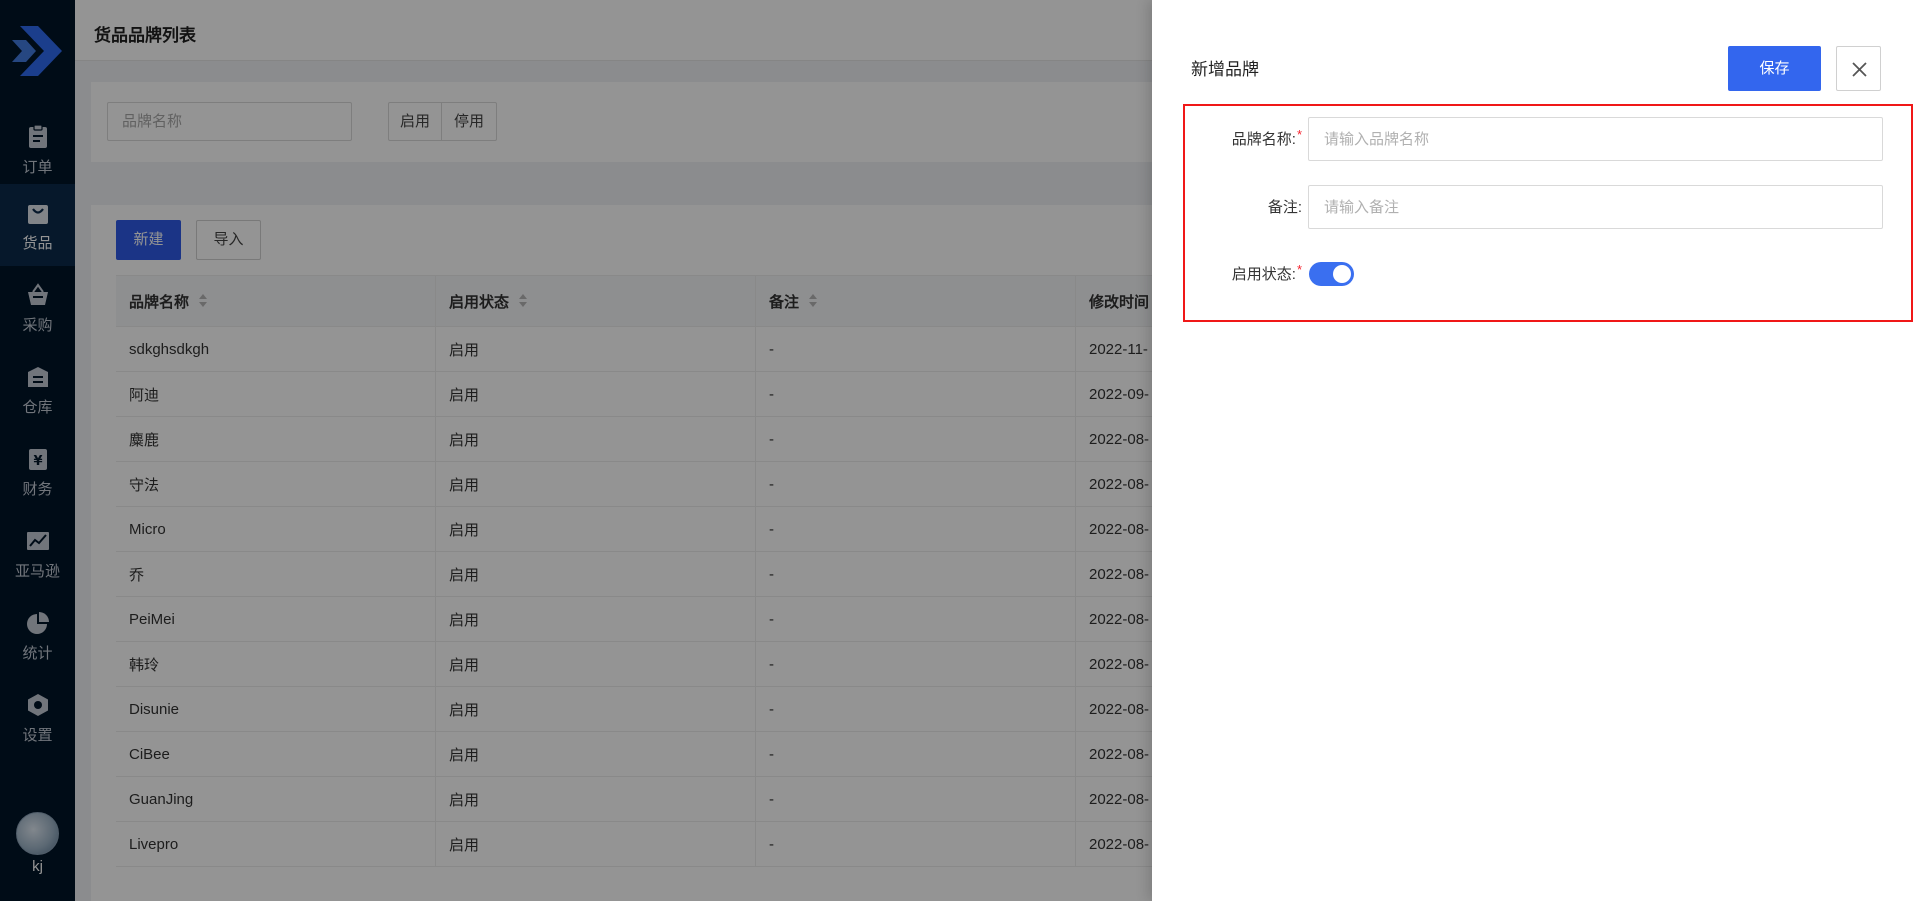 This screenshot has height=901, width=1920. I want to click on save-button: 保存, so click(1774, 68).